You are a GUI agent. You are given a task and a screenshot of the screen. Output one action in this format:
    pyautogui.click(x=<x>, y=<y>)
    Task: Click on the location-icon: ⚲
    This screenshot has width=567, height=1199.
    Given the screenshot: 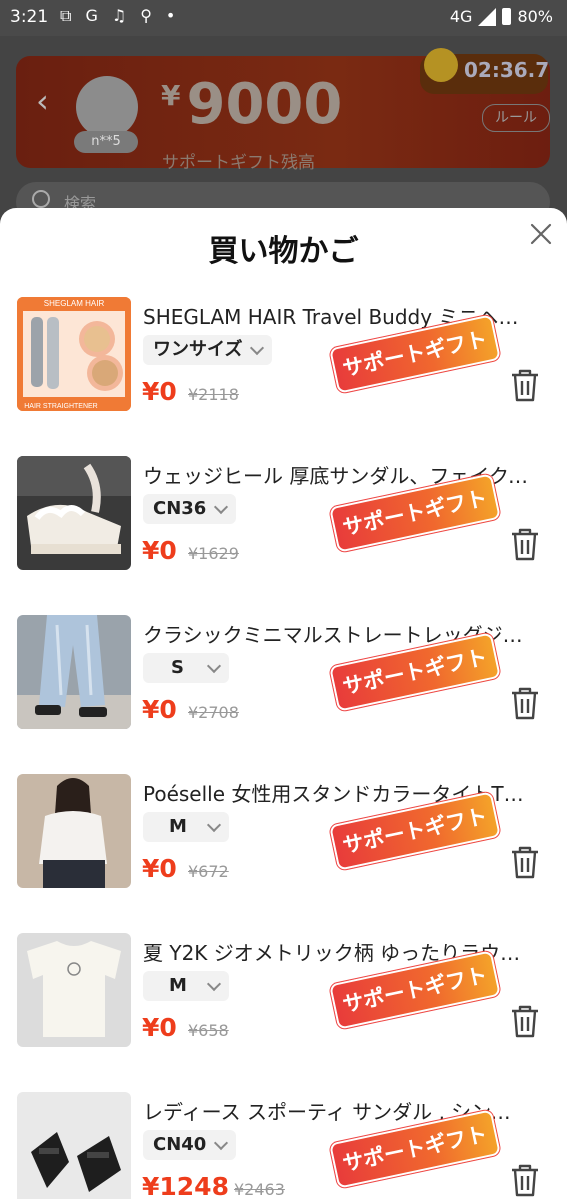 What is the action you would take?
    pyautogui.click(x=146, y=15)
    